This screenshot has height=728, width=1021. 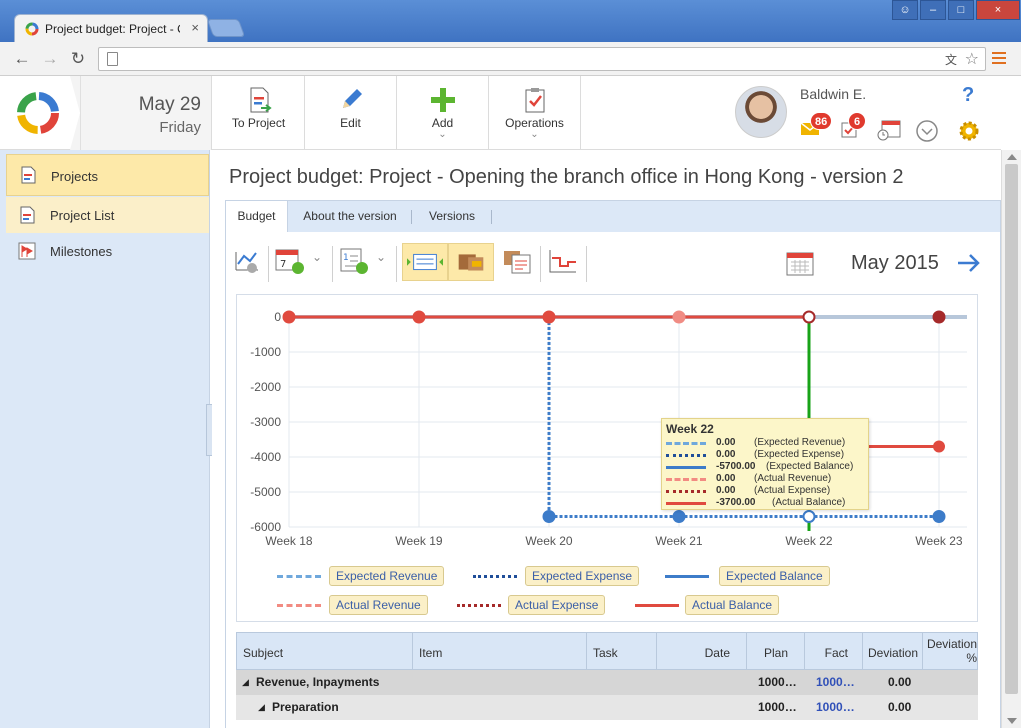 I want to click on tab-versions: Versions, so click(x=452, y=217).